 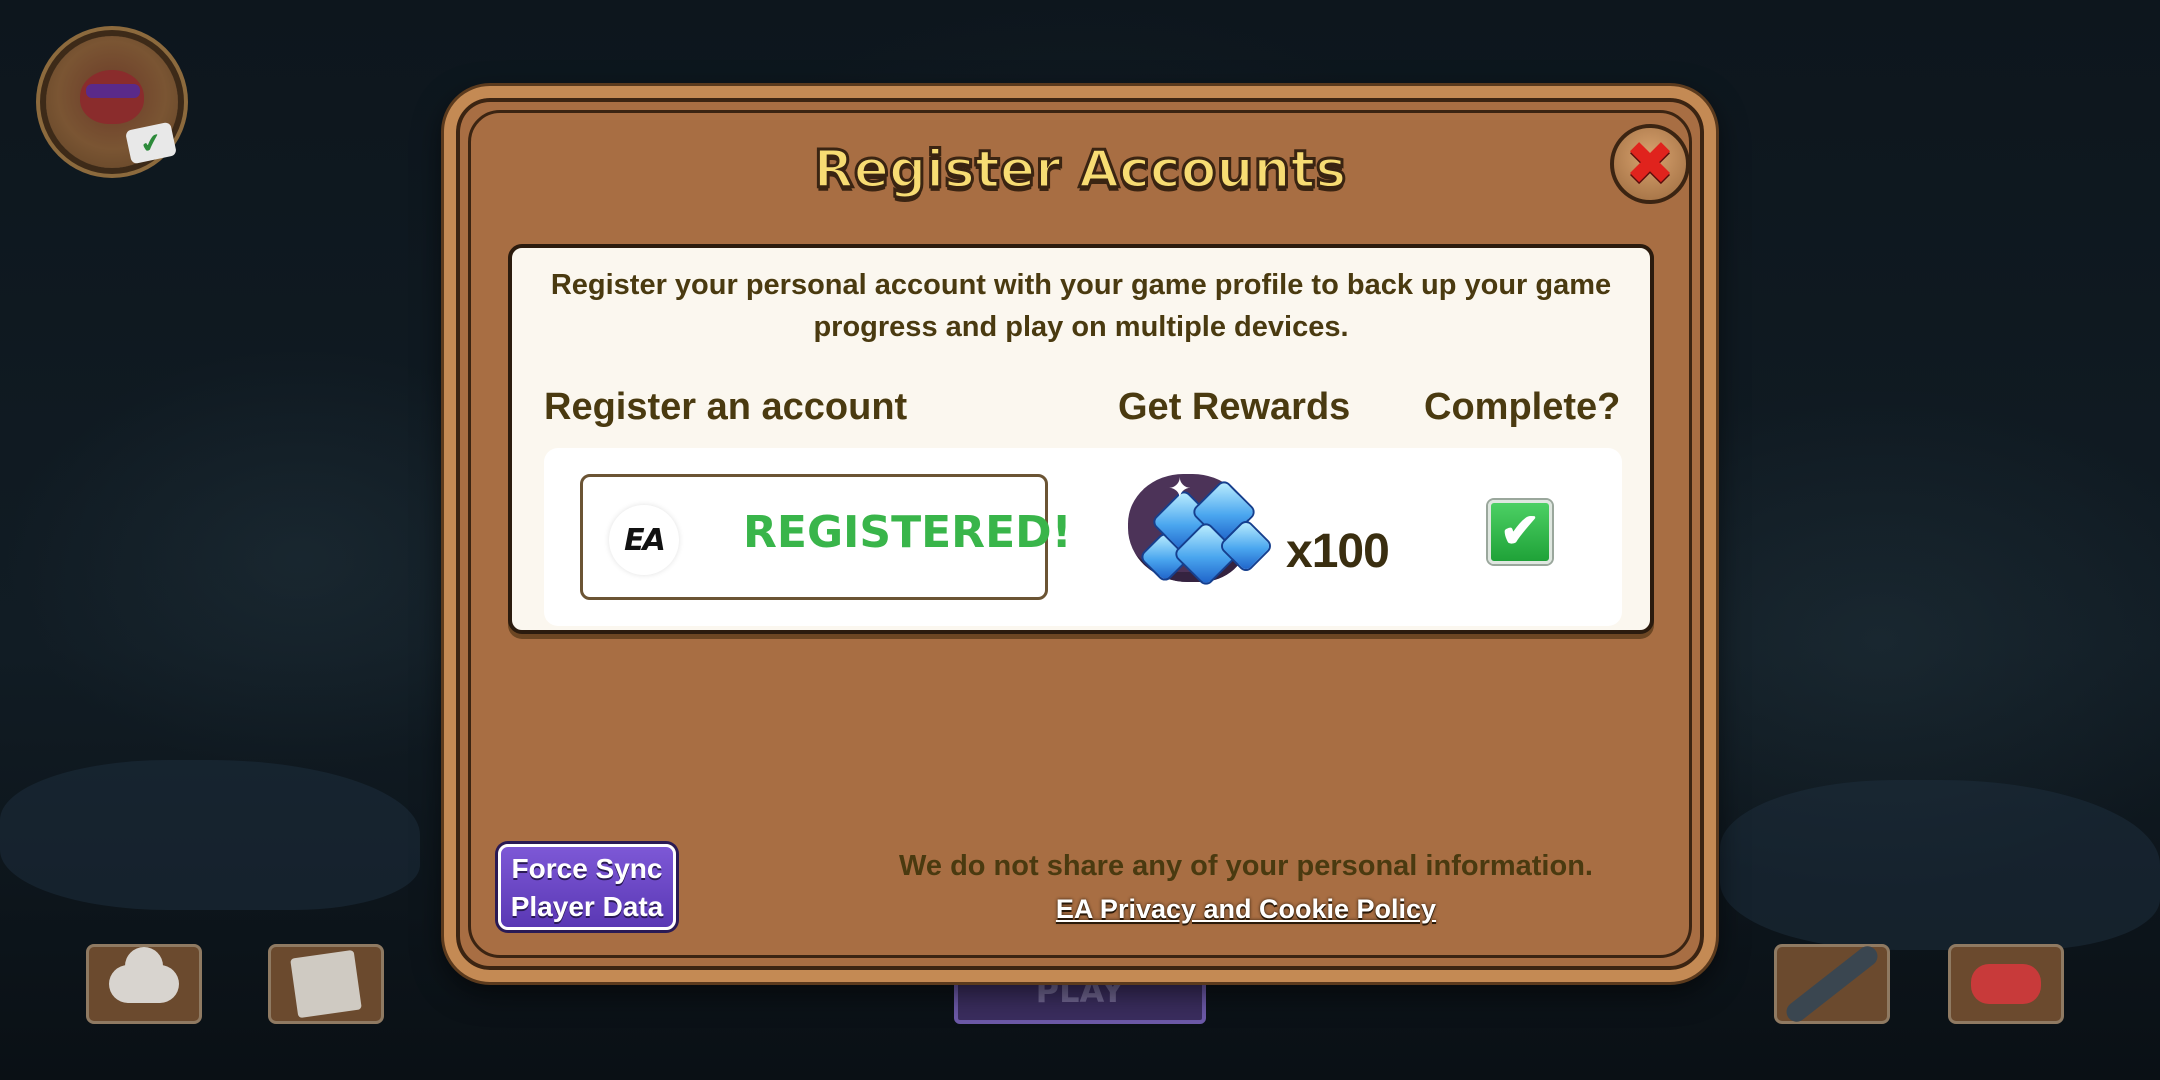 What do you see at coordinates (1213, 531) in the screenshot?
I see `gem-bag-icon: ✦` at bounding box center [1213, 531].